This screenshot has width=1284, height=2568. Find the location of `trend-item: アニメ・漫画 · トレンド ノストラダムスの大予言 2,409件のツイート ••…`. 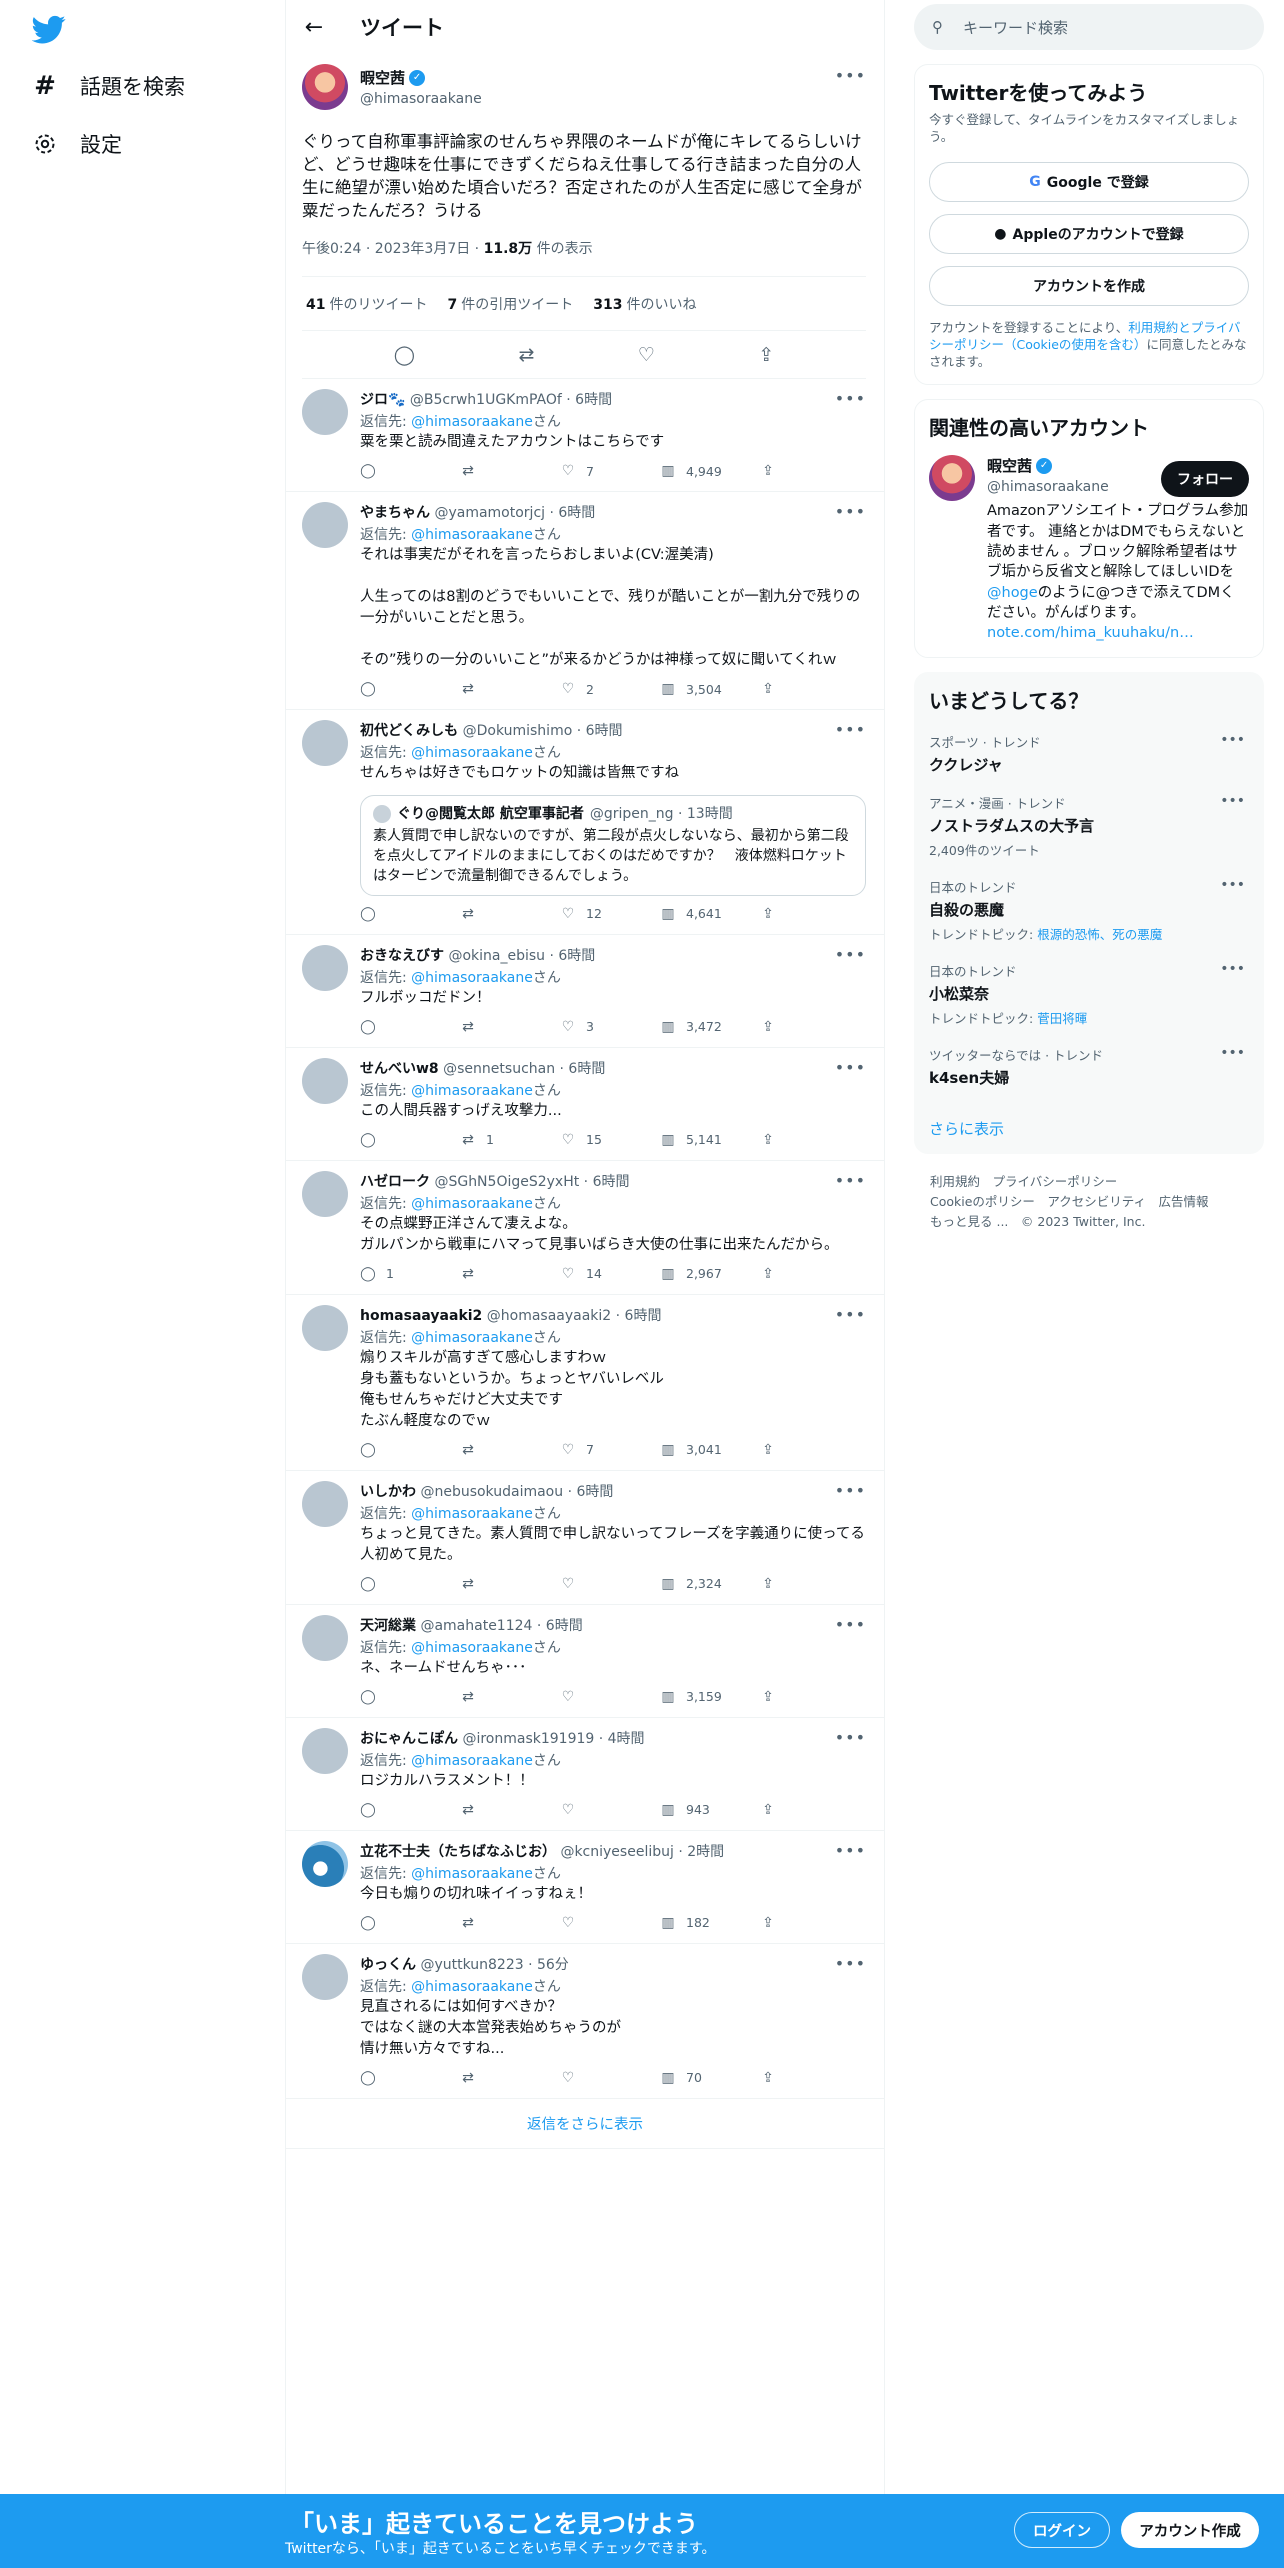

trend-item: アニメ・漫画 · トレンド ノストラダムスの大予言 2,409件のツイート ••… is located at coordinates (1089, 826).